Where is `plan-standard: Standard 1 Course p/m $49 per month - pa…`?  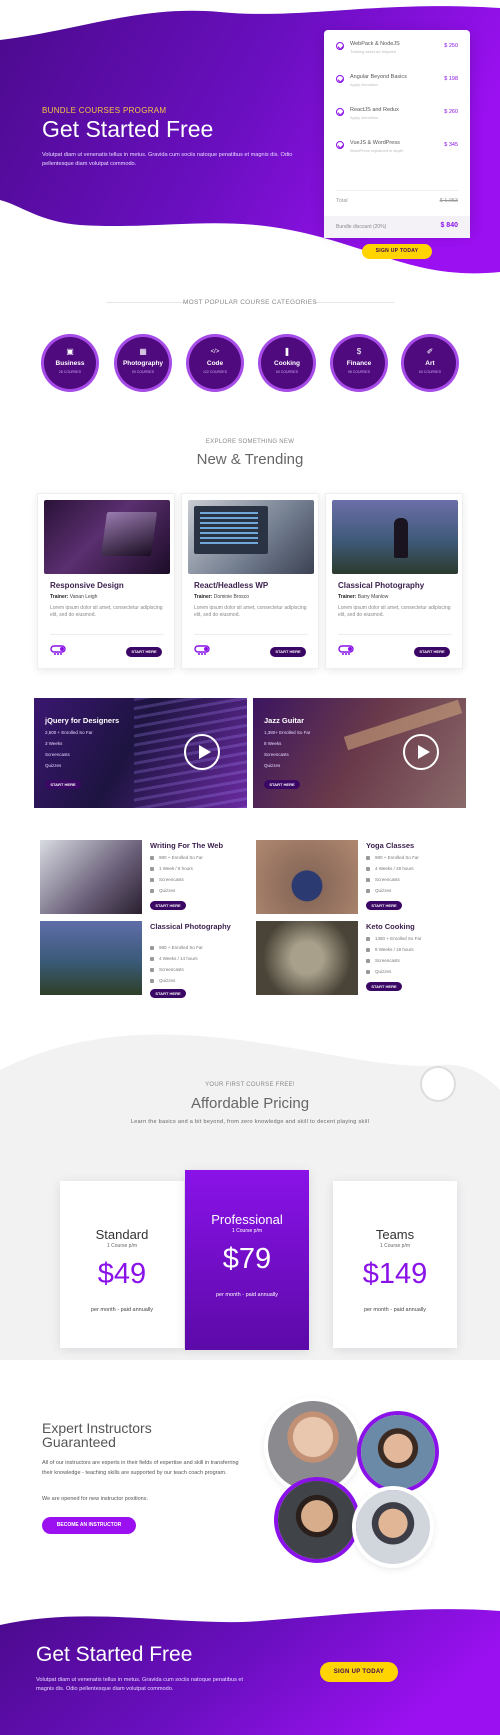
plan-standard: Standard 1 Course p/m $49 per month - pa… is located at coordinates (122, 1264).